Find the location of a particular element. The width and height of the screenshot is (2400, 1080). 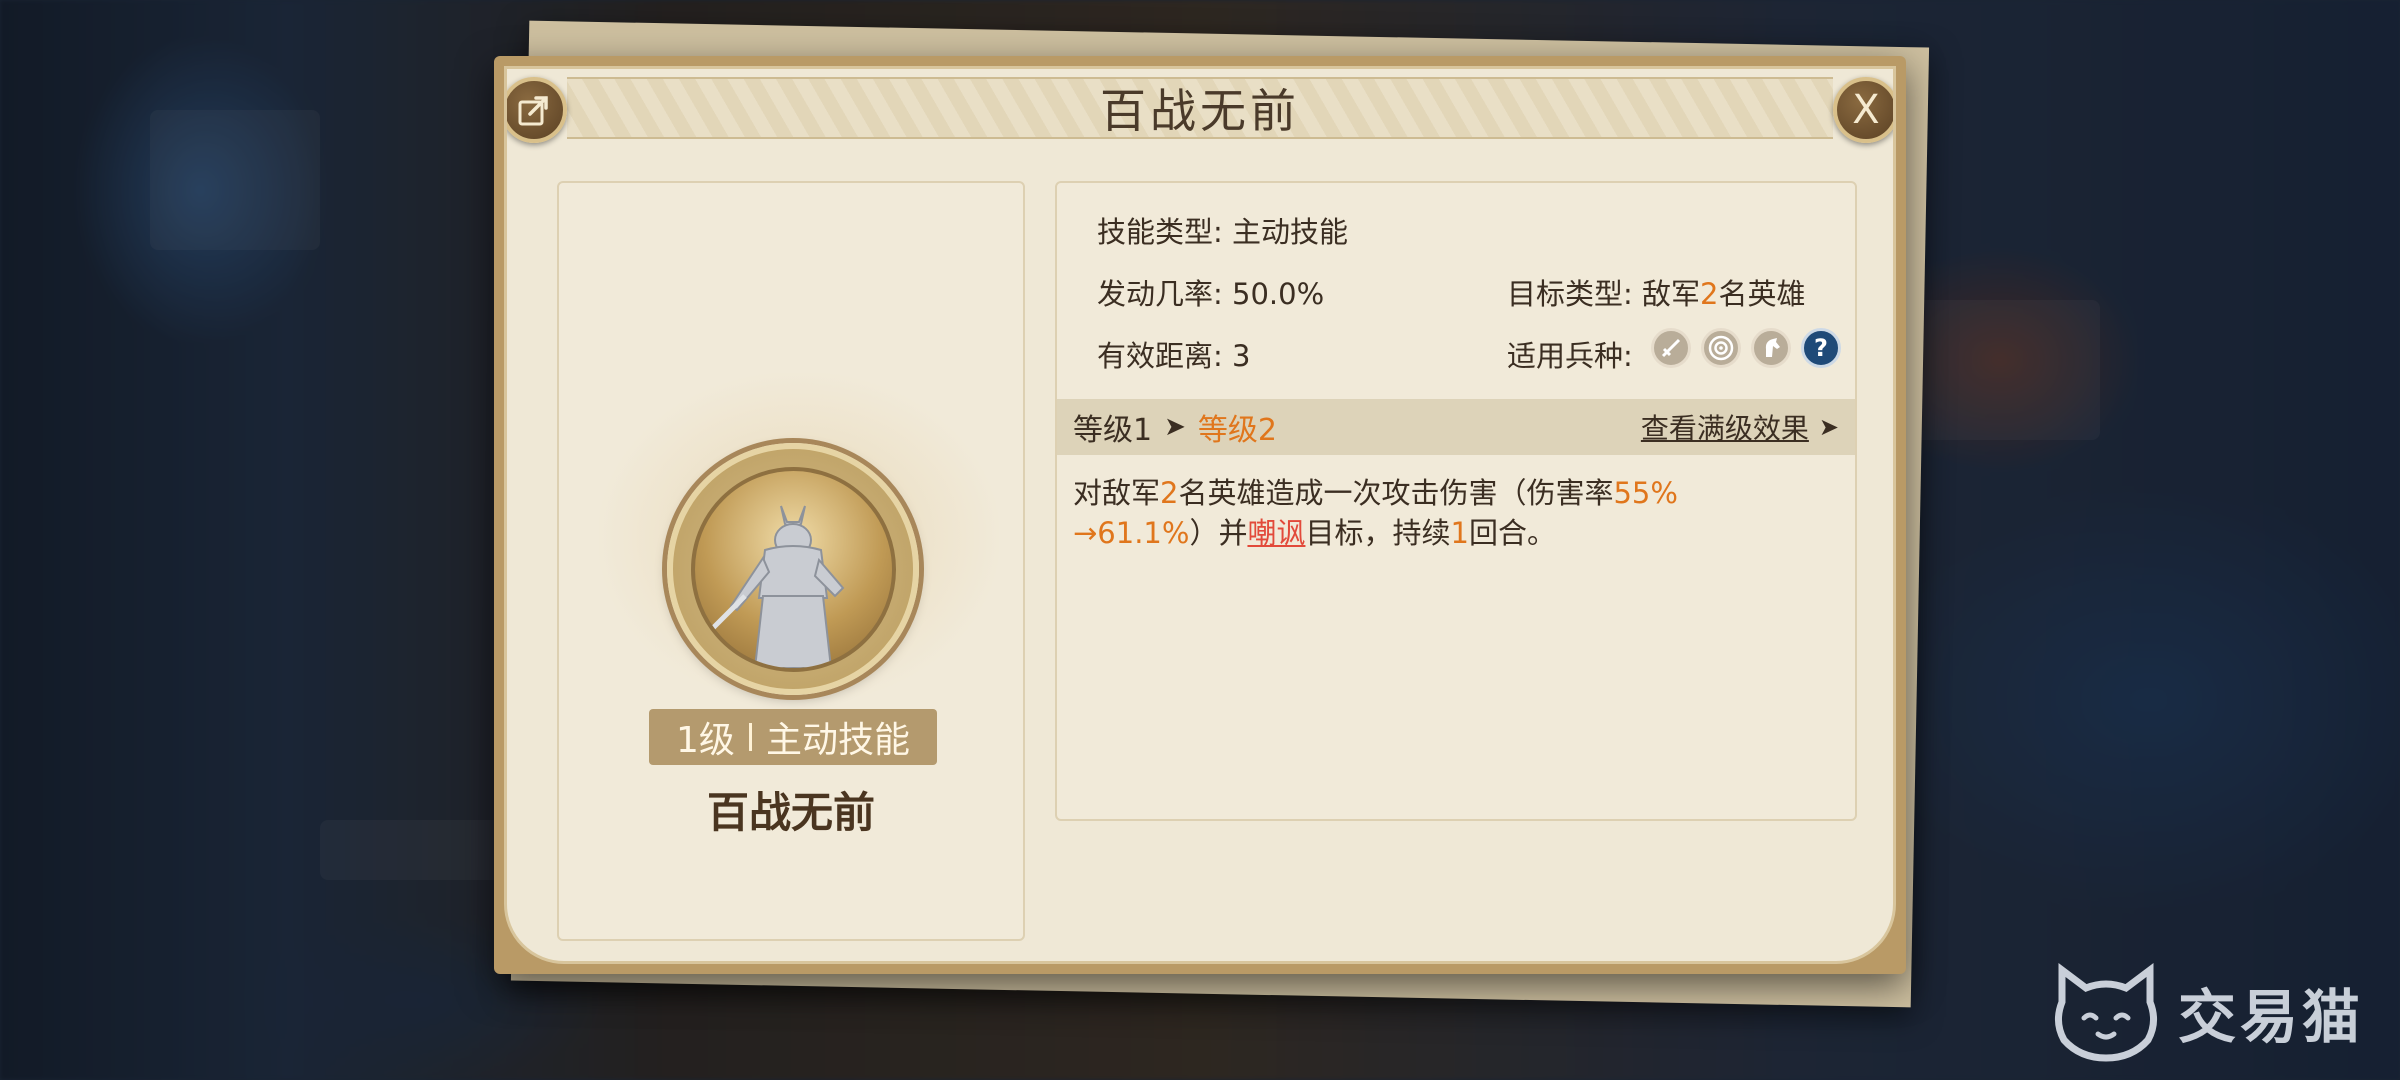

target-type-suffix: 名英雄 is located at coordinates (1762, 294).